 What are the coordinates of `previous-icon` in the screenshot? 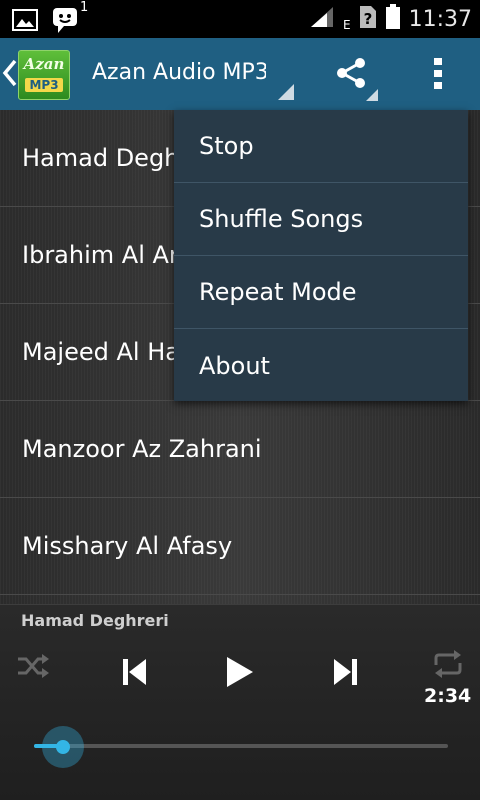 It's located at (135, 674).